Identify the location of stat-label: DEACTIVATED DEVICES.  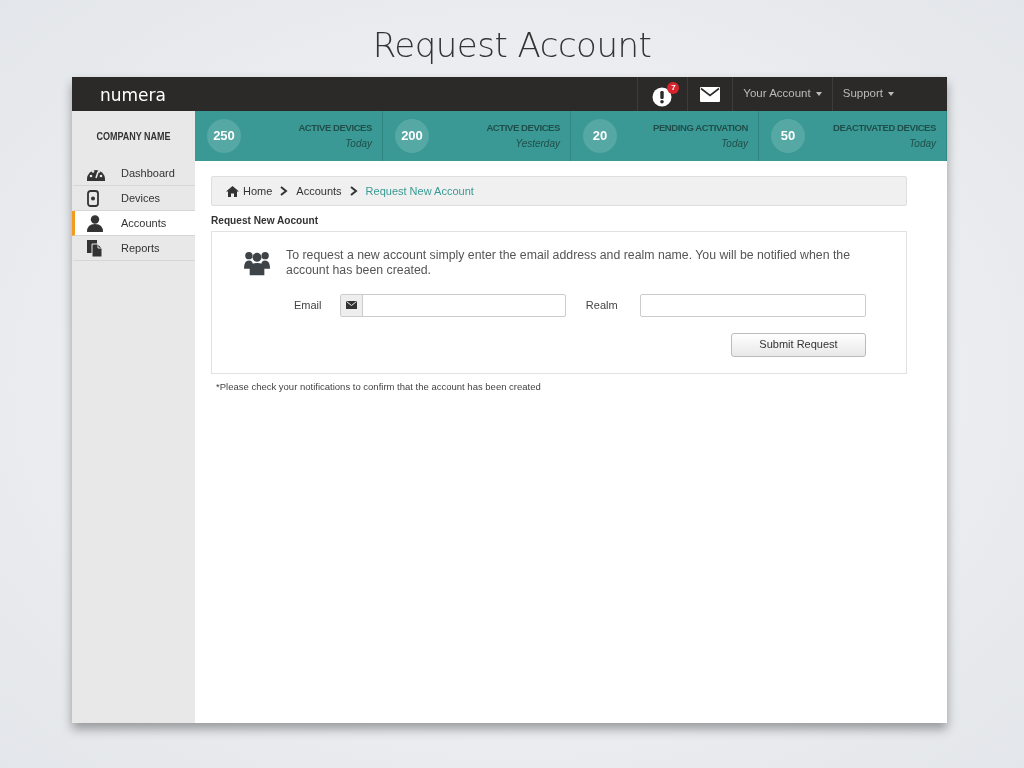
(884, 128).